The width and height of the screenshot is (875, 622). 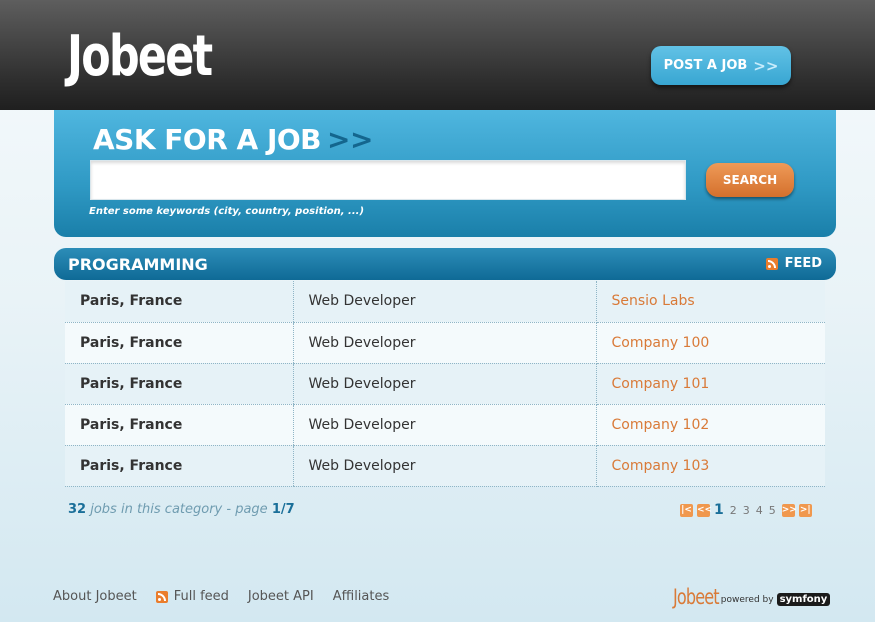 What do you see at coordinates (803, 599) in the screenshot?
I see `symfony-logo: symfony` at bounding box center [803, 599].